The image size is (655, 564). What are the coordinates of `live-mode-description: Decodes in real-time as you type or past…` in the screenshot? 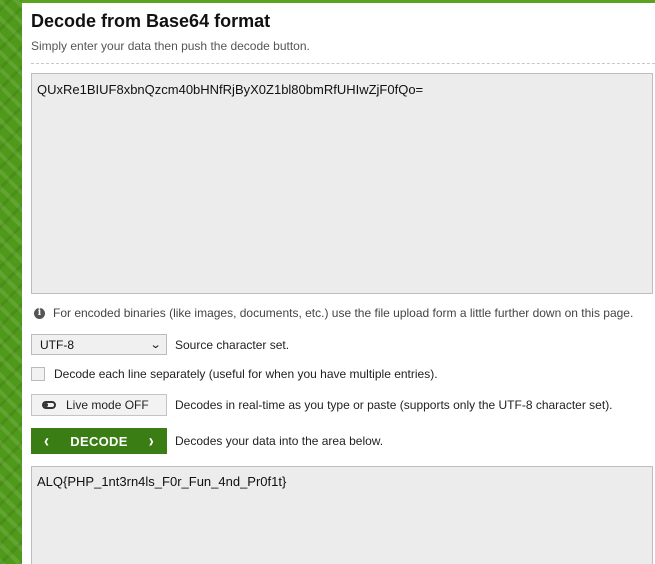 It's located at (394, 405).